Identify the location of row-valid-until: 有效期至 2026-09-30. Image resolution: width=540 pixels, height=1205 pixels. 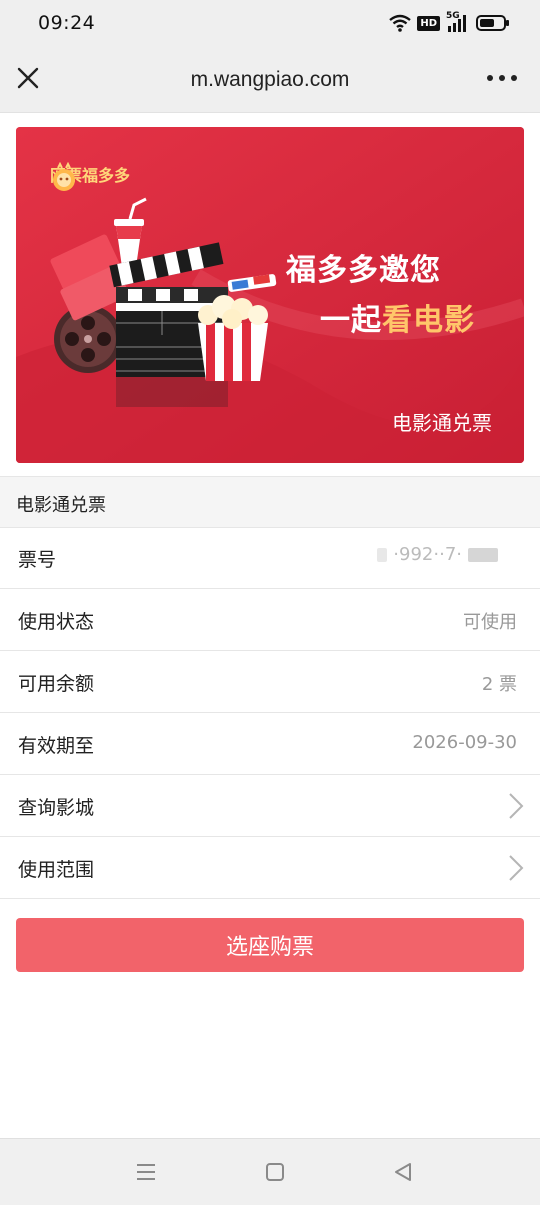
(270, 744).